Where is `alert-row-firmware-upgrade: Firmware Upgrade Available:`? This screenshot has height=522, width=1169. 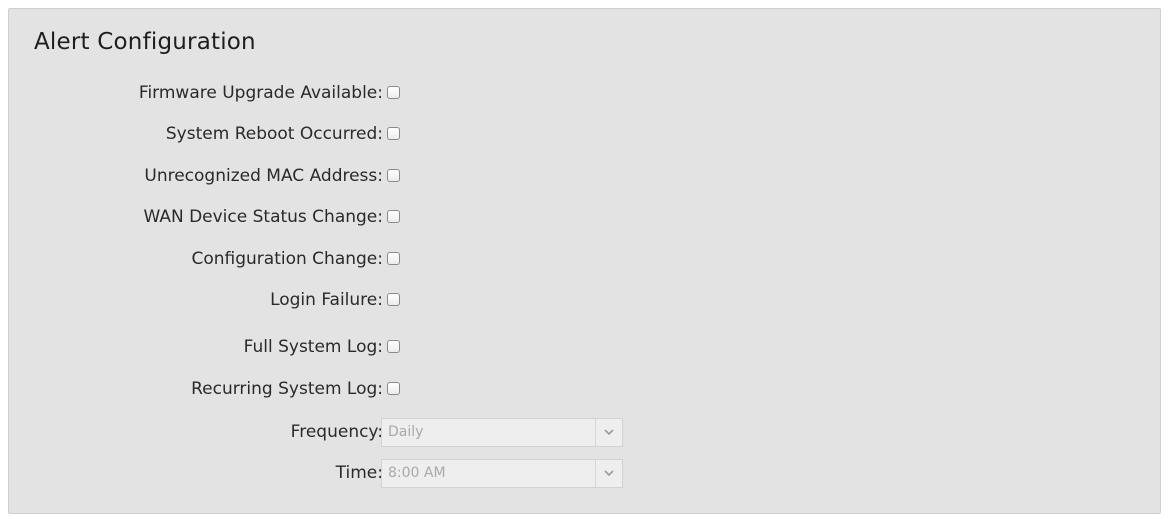 alert-row-firmware-upgrade: Firmware Upgrade Available: is located at coordinates (359, 93).